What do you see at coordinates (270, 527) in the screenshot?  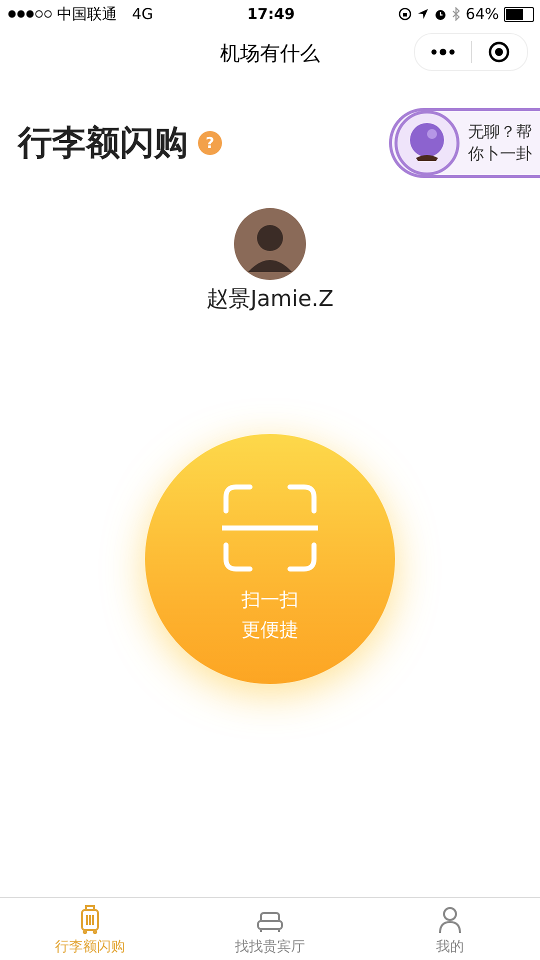 I see `scan-icon` at bounding box center [270, 527].